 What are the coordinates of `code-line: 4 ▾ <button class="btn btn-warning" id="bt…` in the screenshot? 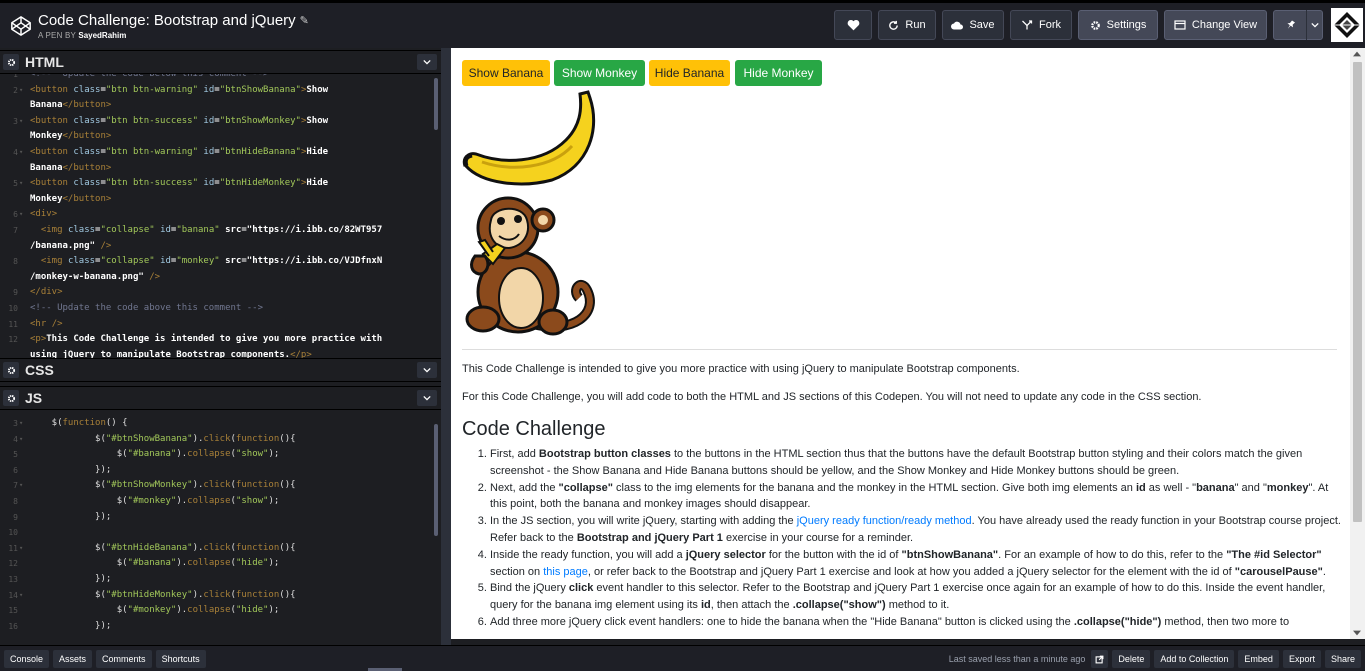 It's located at (171, 151).